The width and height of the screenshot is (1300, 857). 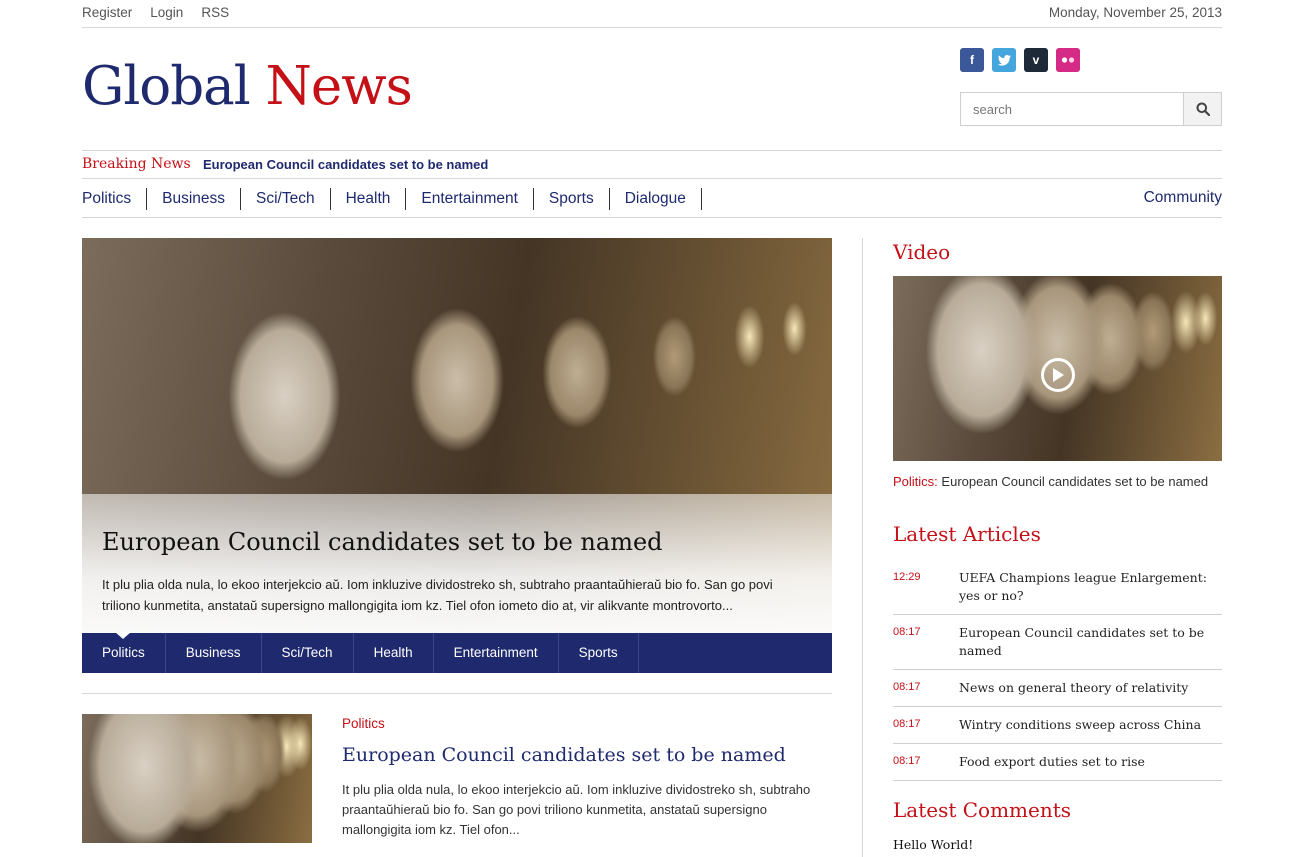 What do you see at coordinates (194, 199) in the screenshot?
I see `nav-item-business: Business` at bounding box center [194, 199].